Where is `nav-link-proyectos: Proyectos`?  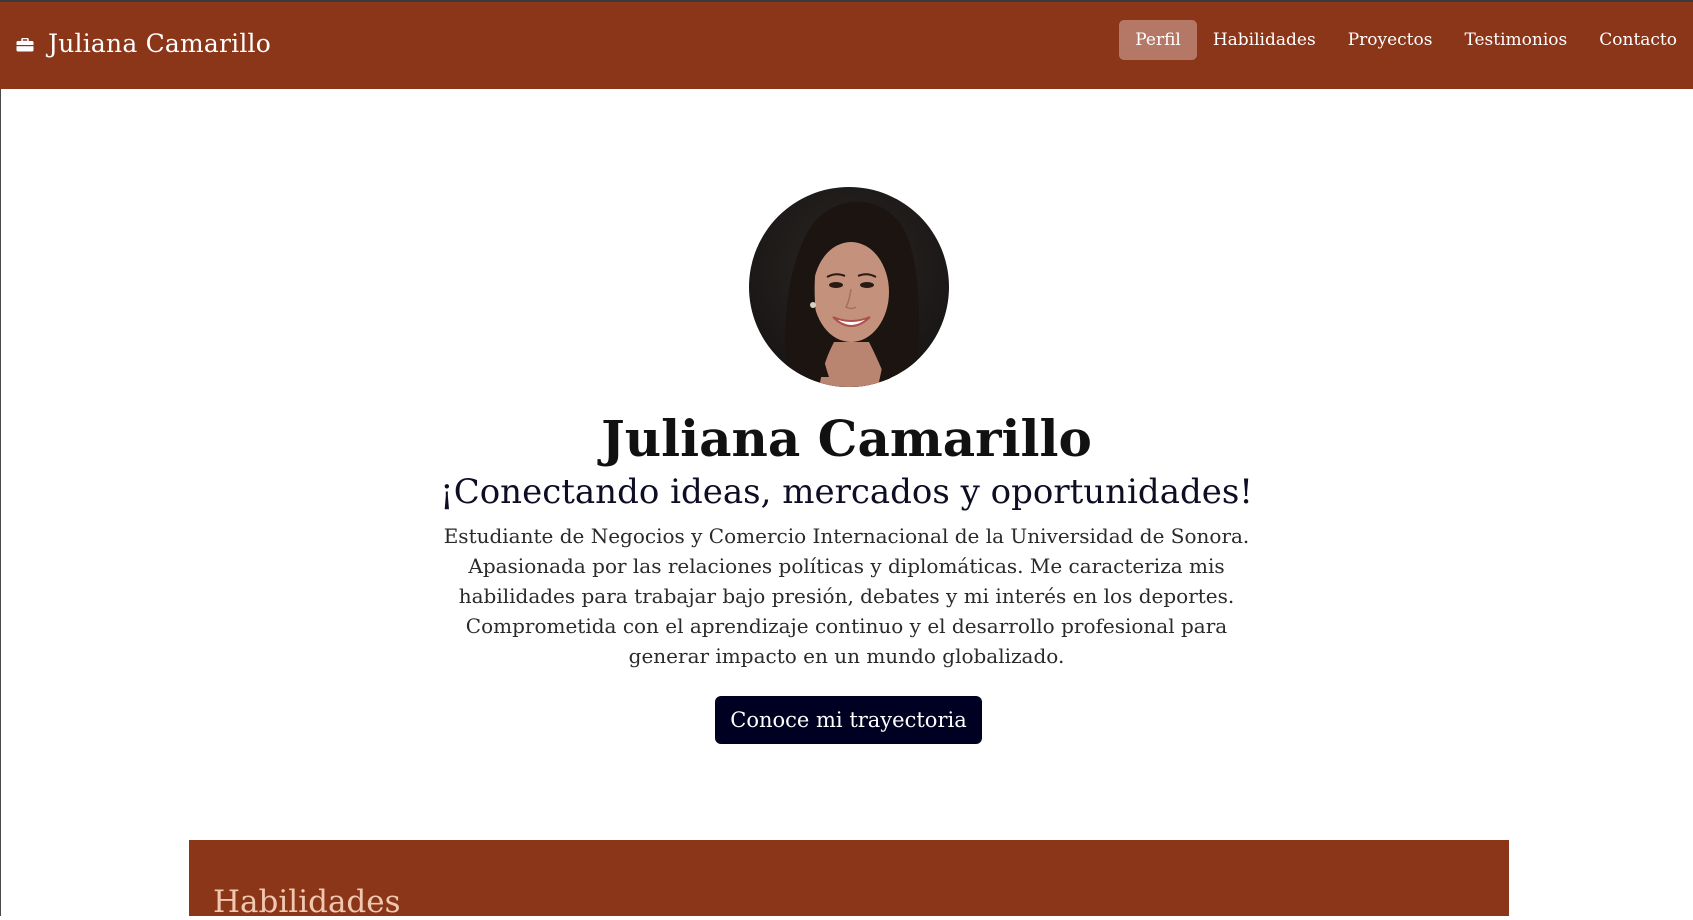
nav-link-proyectos: Proyectos is located at coordinates (1390, 40).